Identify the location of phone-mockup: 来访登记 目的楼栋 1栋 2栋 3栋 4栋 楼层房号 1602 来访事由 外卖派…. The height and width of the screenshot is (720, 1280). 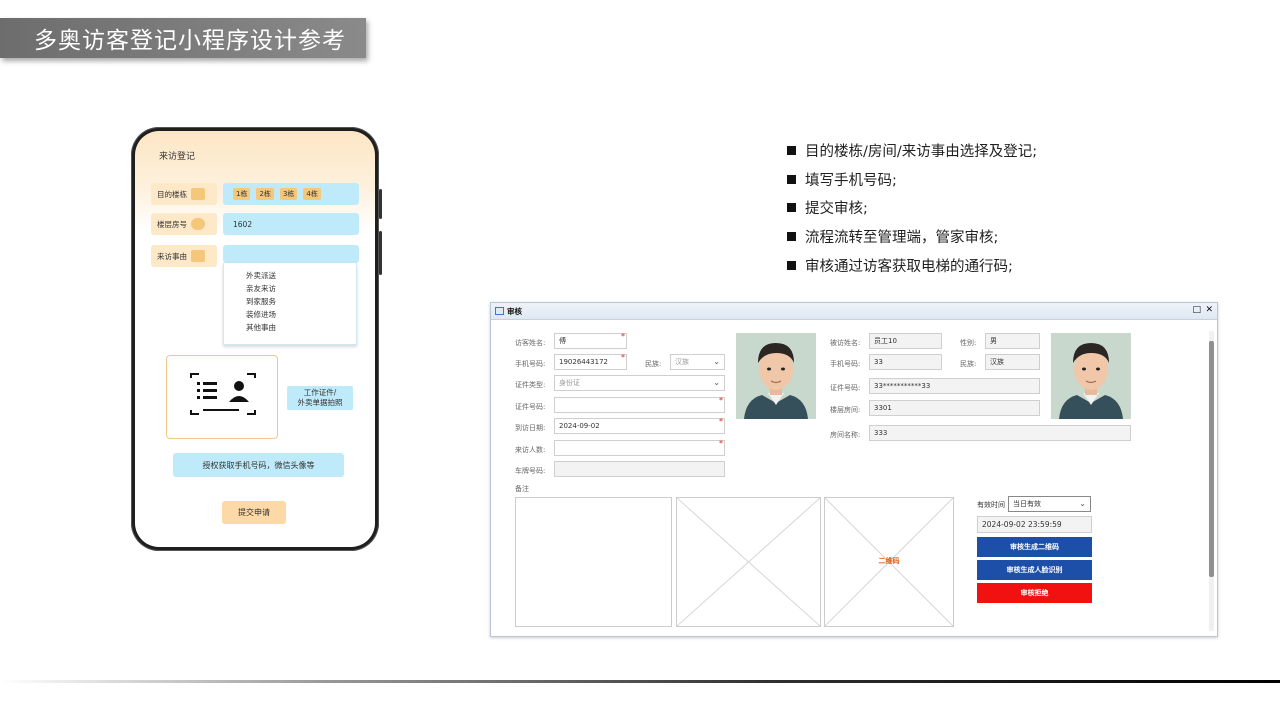
(256, 339).